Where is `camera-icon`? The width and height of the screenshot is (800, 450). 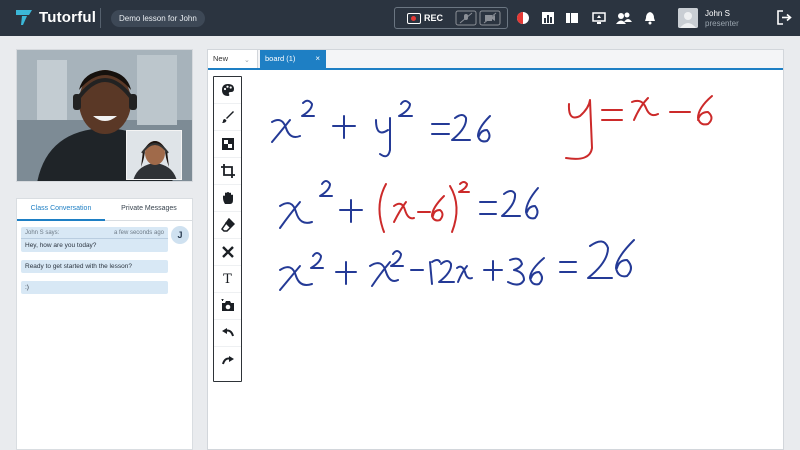 camera-icon is located at coordinates (227, 305).